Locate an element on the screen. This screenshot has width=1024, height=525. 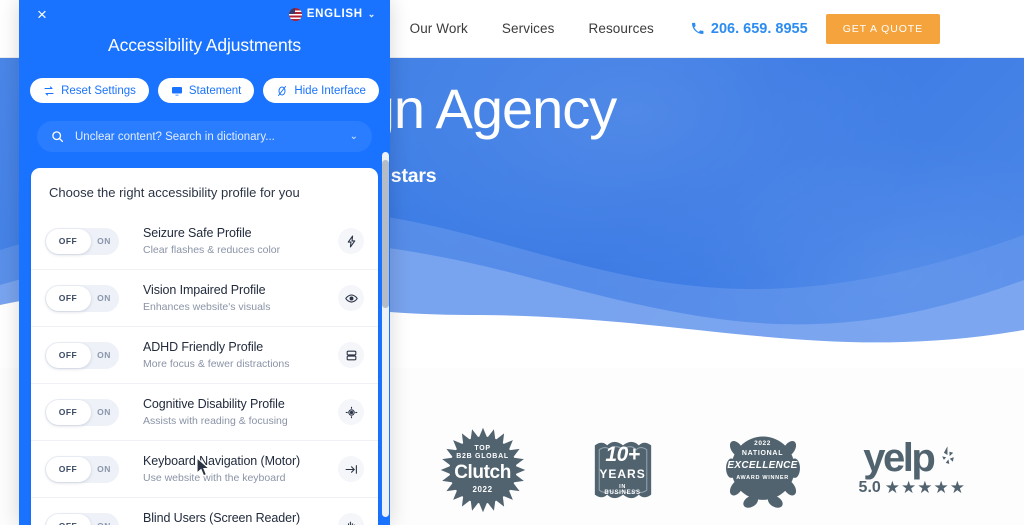
language-label: ENGLISH is located at coordinates (334, 14).